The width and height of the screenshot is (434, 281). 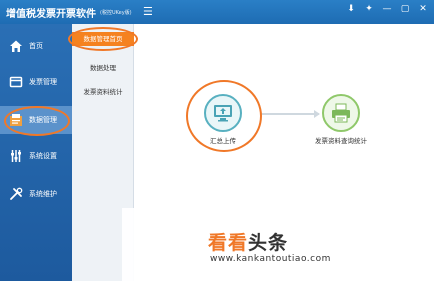 I want to click on tools-icon, so click(x=16, y=194).